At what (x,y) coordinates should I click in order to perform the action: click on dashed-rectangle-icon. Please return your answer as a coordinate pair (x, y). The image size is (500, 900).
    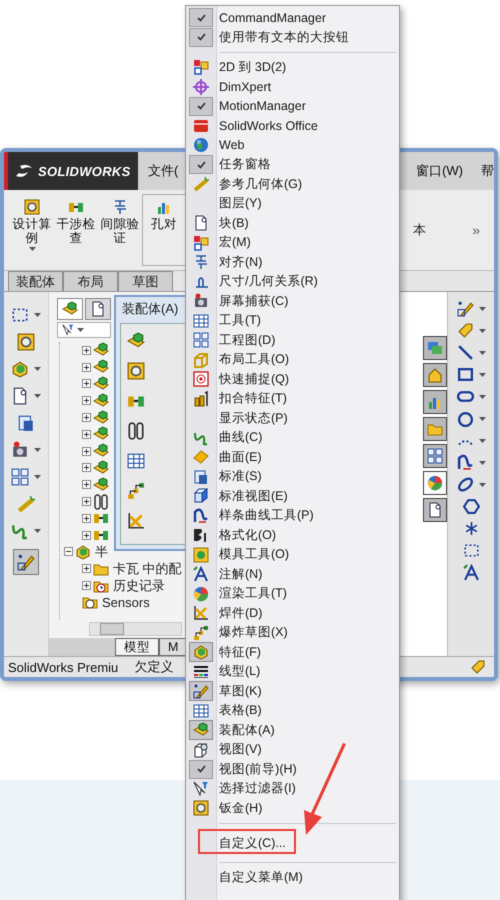
    Looking at the image, I should click on (20, 315).